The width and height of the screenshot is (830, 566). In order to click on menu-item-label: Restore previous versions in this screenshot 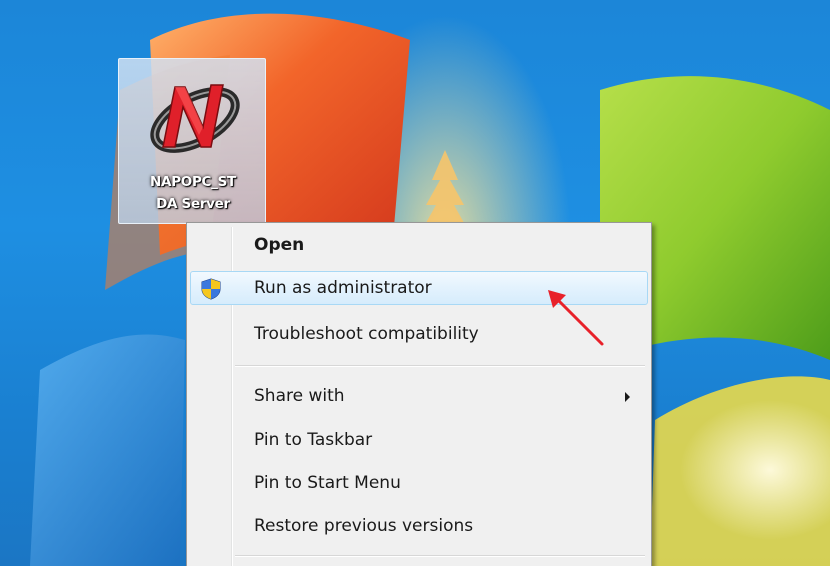, I will do `click(364, 526)`.